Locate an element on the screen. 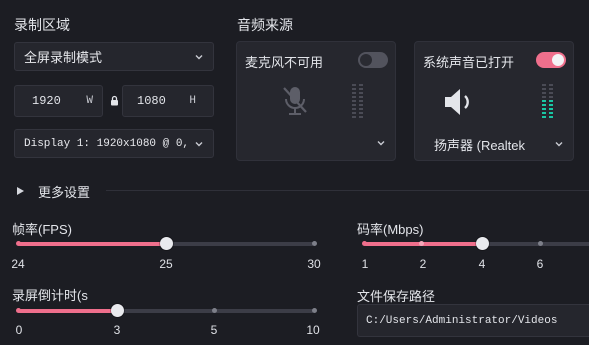 This screenshot has width=589, height=345. countdown-slider-fill is located at coordinates (67, 311).